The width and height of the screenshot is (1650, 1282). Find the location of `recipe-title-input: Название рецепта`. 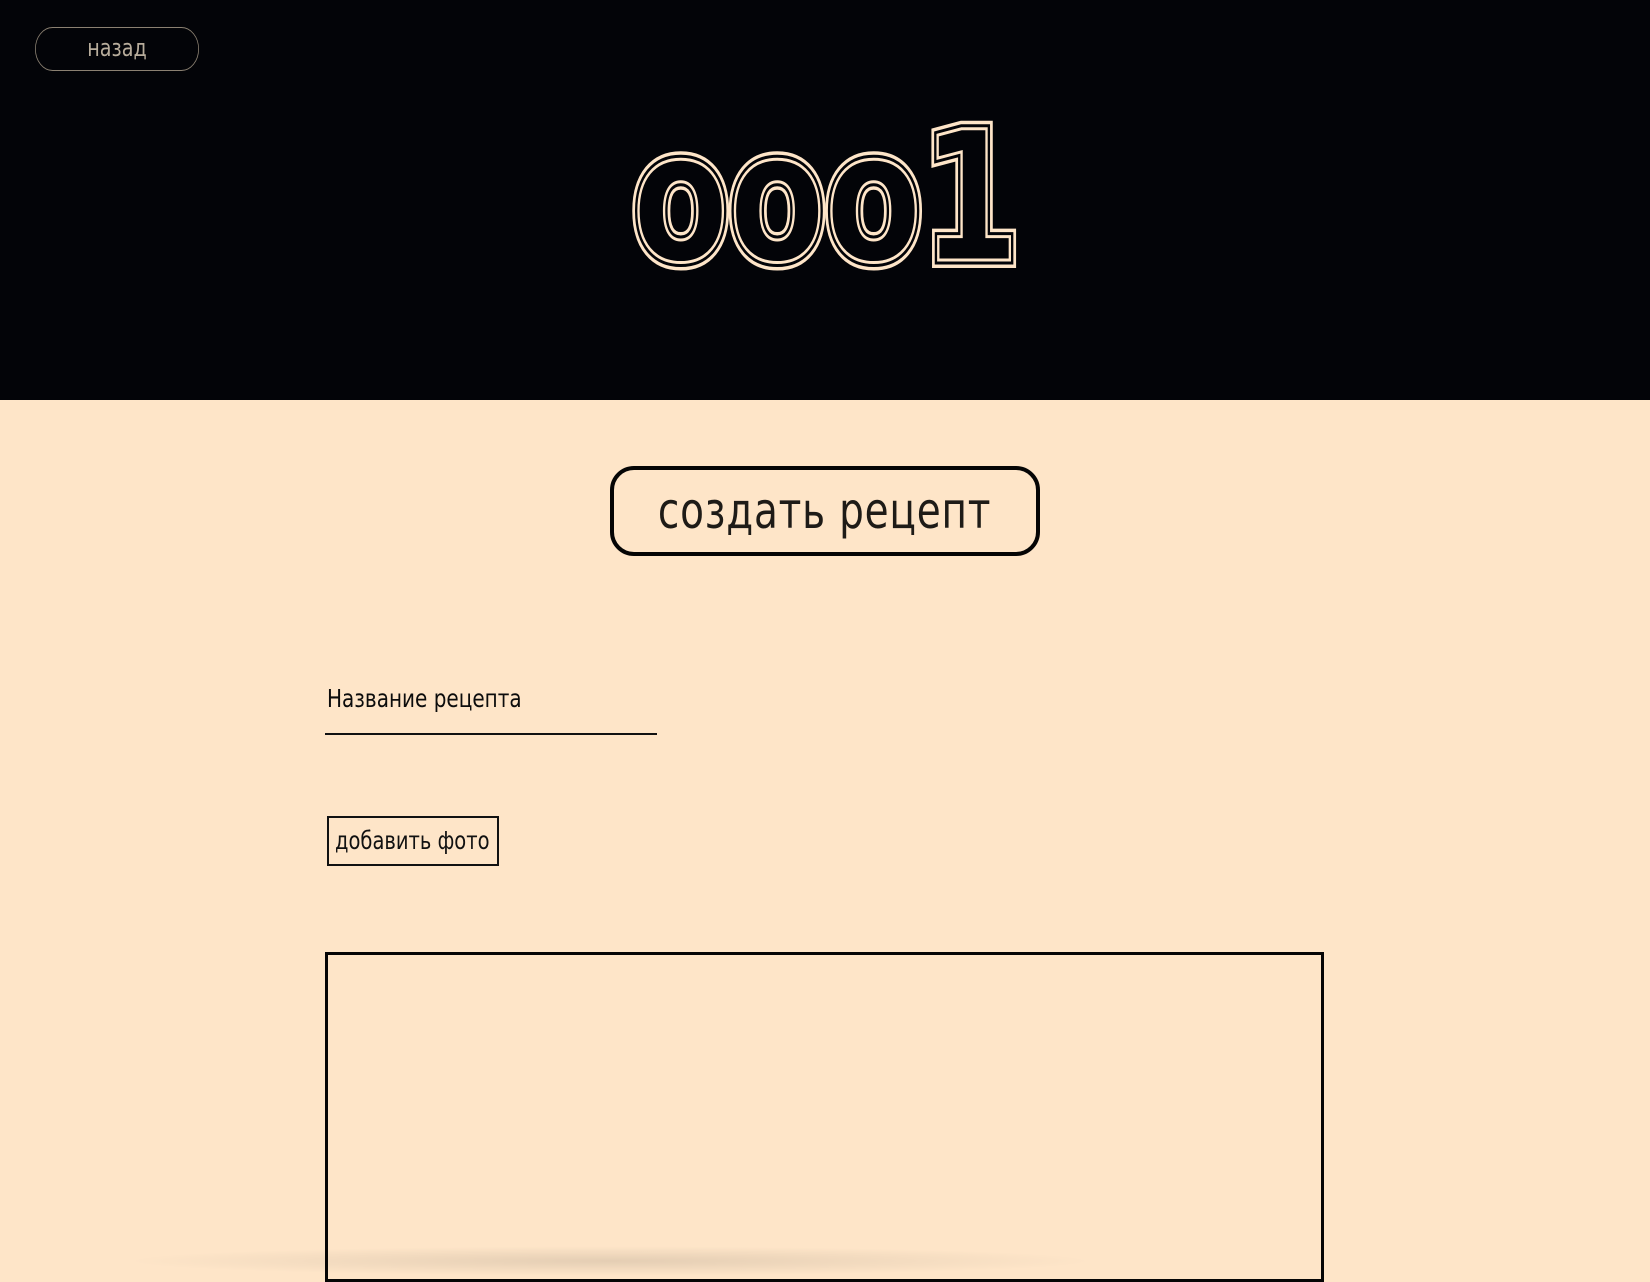

recipe-title-input: Название рецепта is located at coordinates (491, 705).